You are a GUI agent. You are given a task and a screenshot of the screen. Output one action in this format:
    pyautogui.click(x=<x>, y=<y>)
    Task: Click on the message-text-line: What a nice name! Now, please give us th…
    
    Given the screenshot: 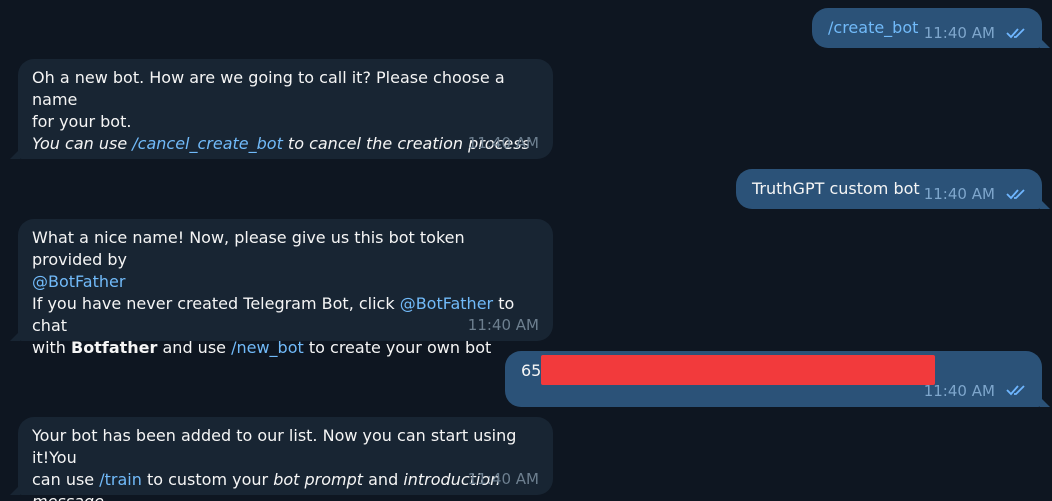 What is the action you would take?
    pyautogui.click(x=248, y=248)
    